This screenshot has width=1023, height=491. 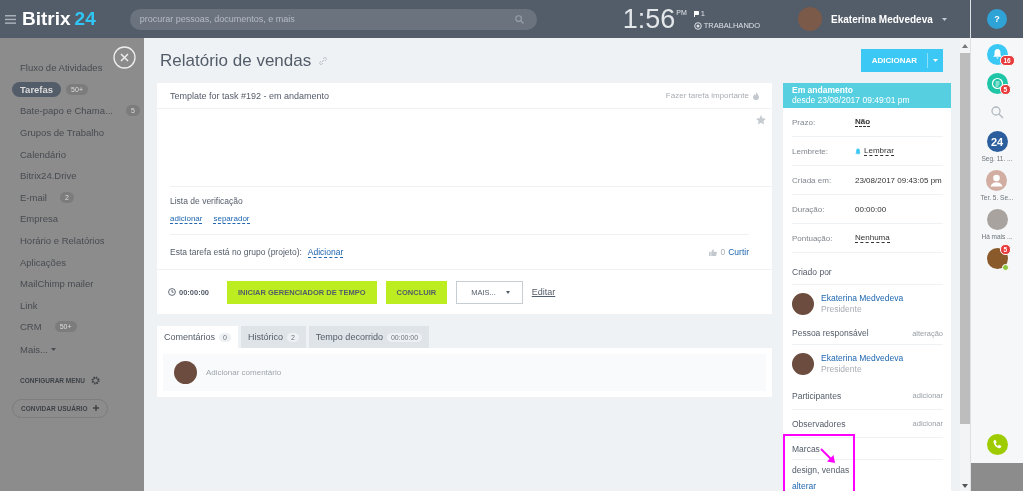 I want to click on menu-item: Bitrix24.Drive, so click(x=48, y=176).